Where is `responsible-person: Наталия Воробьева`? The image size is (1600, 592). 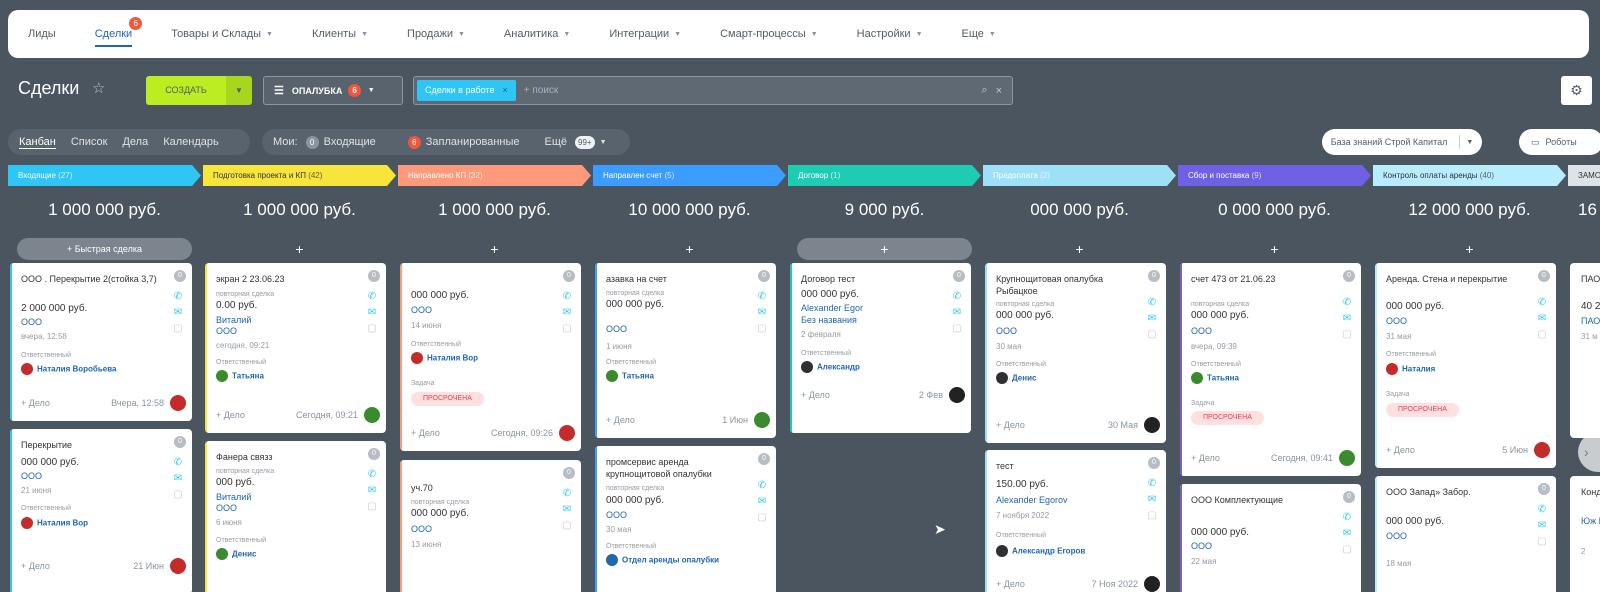
responsible-person: Наталия Воробьева is located at coordinates (69, 369).